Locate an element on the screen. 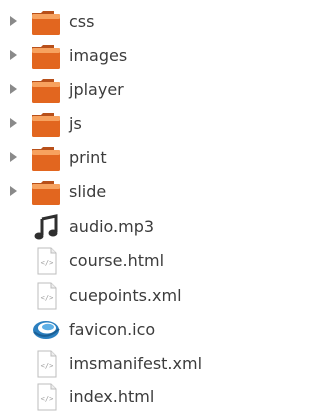 Image resolution: width=320 pixels, height=415 pixels. tree-row-index-html: </> index.html is located at coordinates (144, 397).